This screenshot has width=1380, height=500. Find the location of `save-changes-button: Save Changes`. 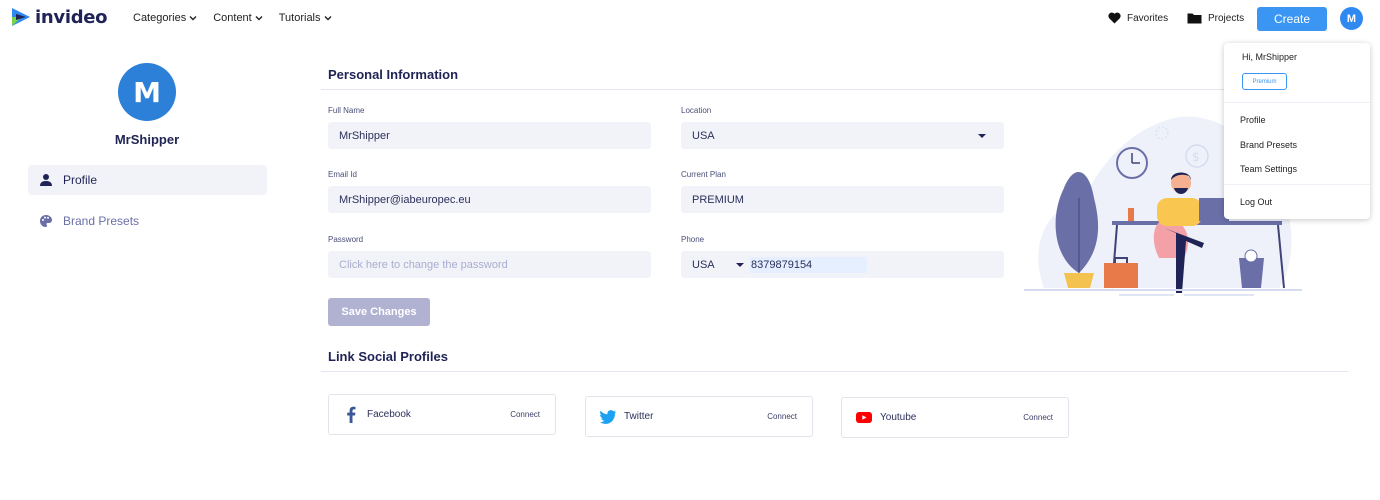

save-changes-button: Save Changes is located at coordinates (379, 312).